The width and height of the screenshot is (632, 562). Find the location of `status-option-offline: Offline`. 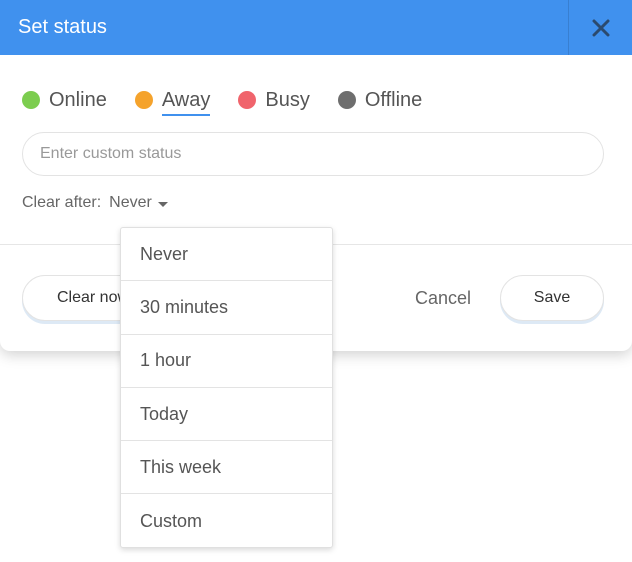

status-option-offline: Offline is located at coordinates (380, 100).